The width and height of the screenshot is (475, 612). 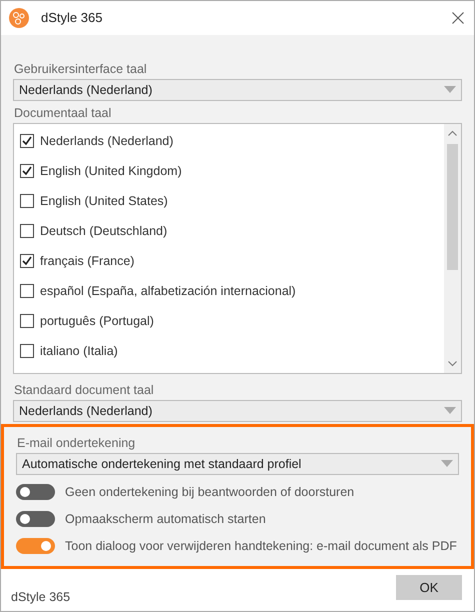 What do you see at coordinates (87, 261) in the screenshot?
I see `language-option: français (France)` at bounding box center [87, 261].